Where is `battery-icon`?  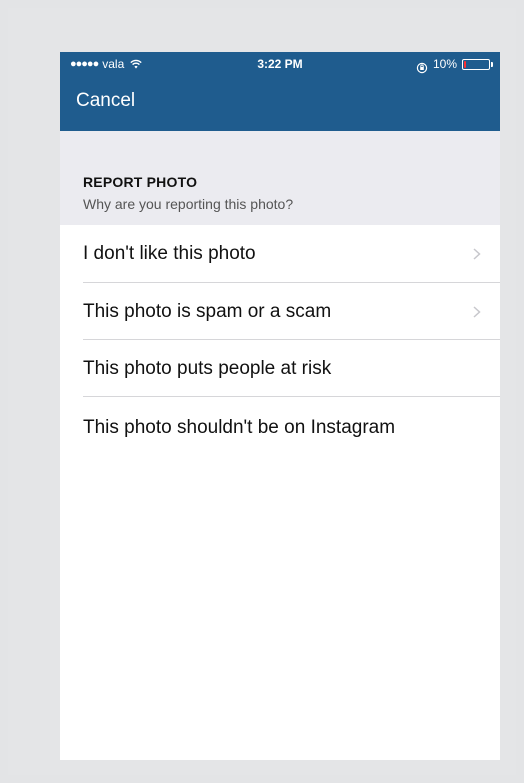 battery-icon is located at coordinates (477, 64).